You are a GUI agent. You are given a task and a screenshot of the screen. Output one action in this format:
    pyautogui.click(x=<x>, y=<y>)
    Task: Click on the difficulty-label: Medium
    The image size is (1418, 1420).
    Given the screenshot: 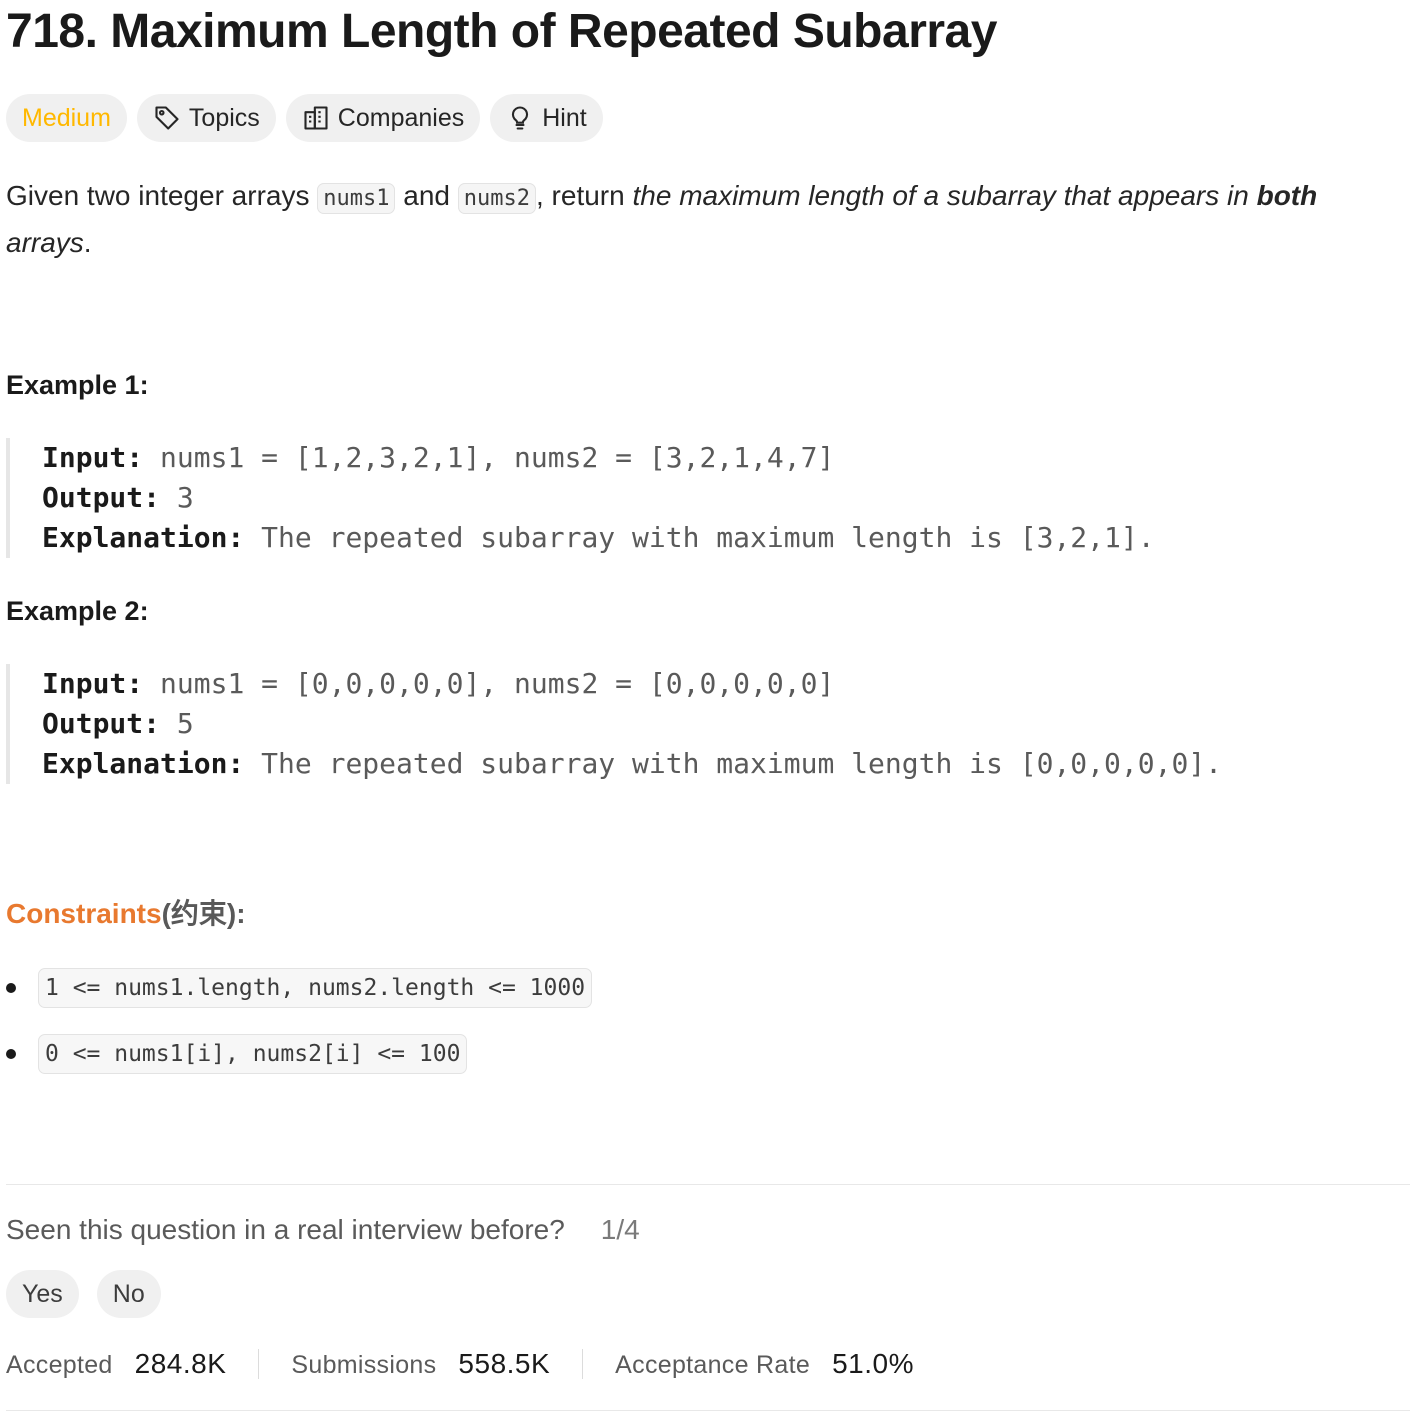 What is the action you would take?
    pyautogui.click(x=66, y=117)
    